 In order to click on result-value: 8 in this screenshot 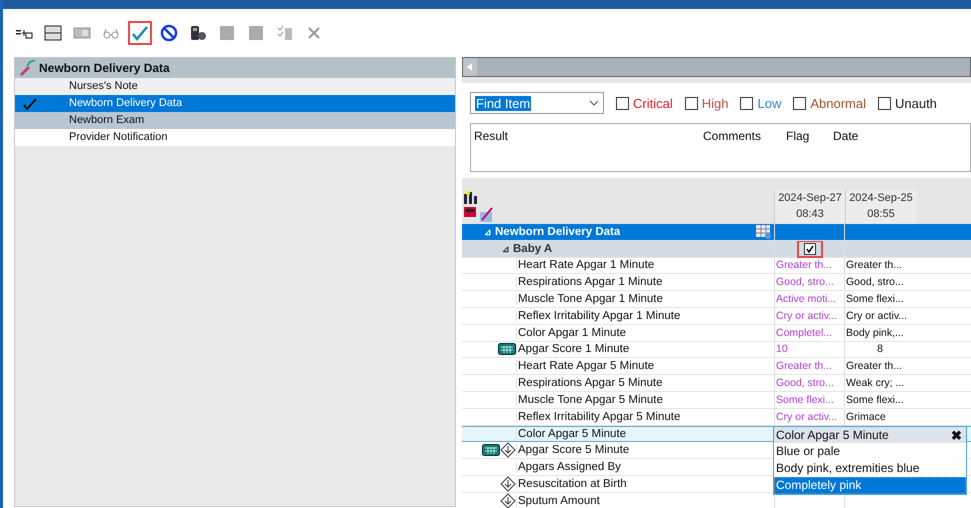, I will do `click(880, 349)`.